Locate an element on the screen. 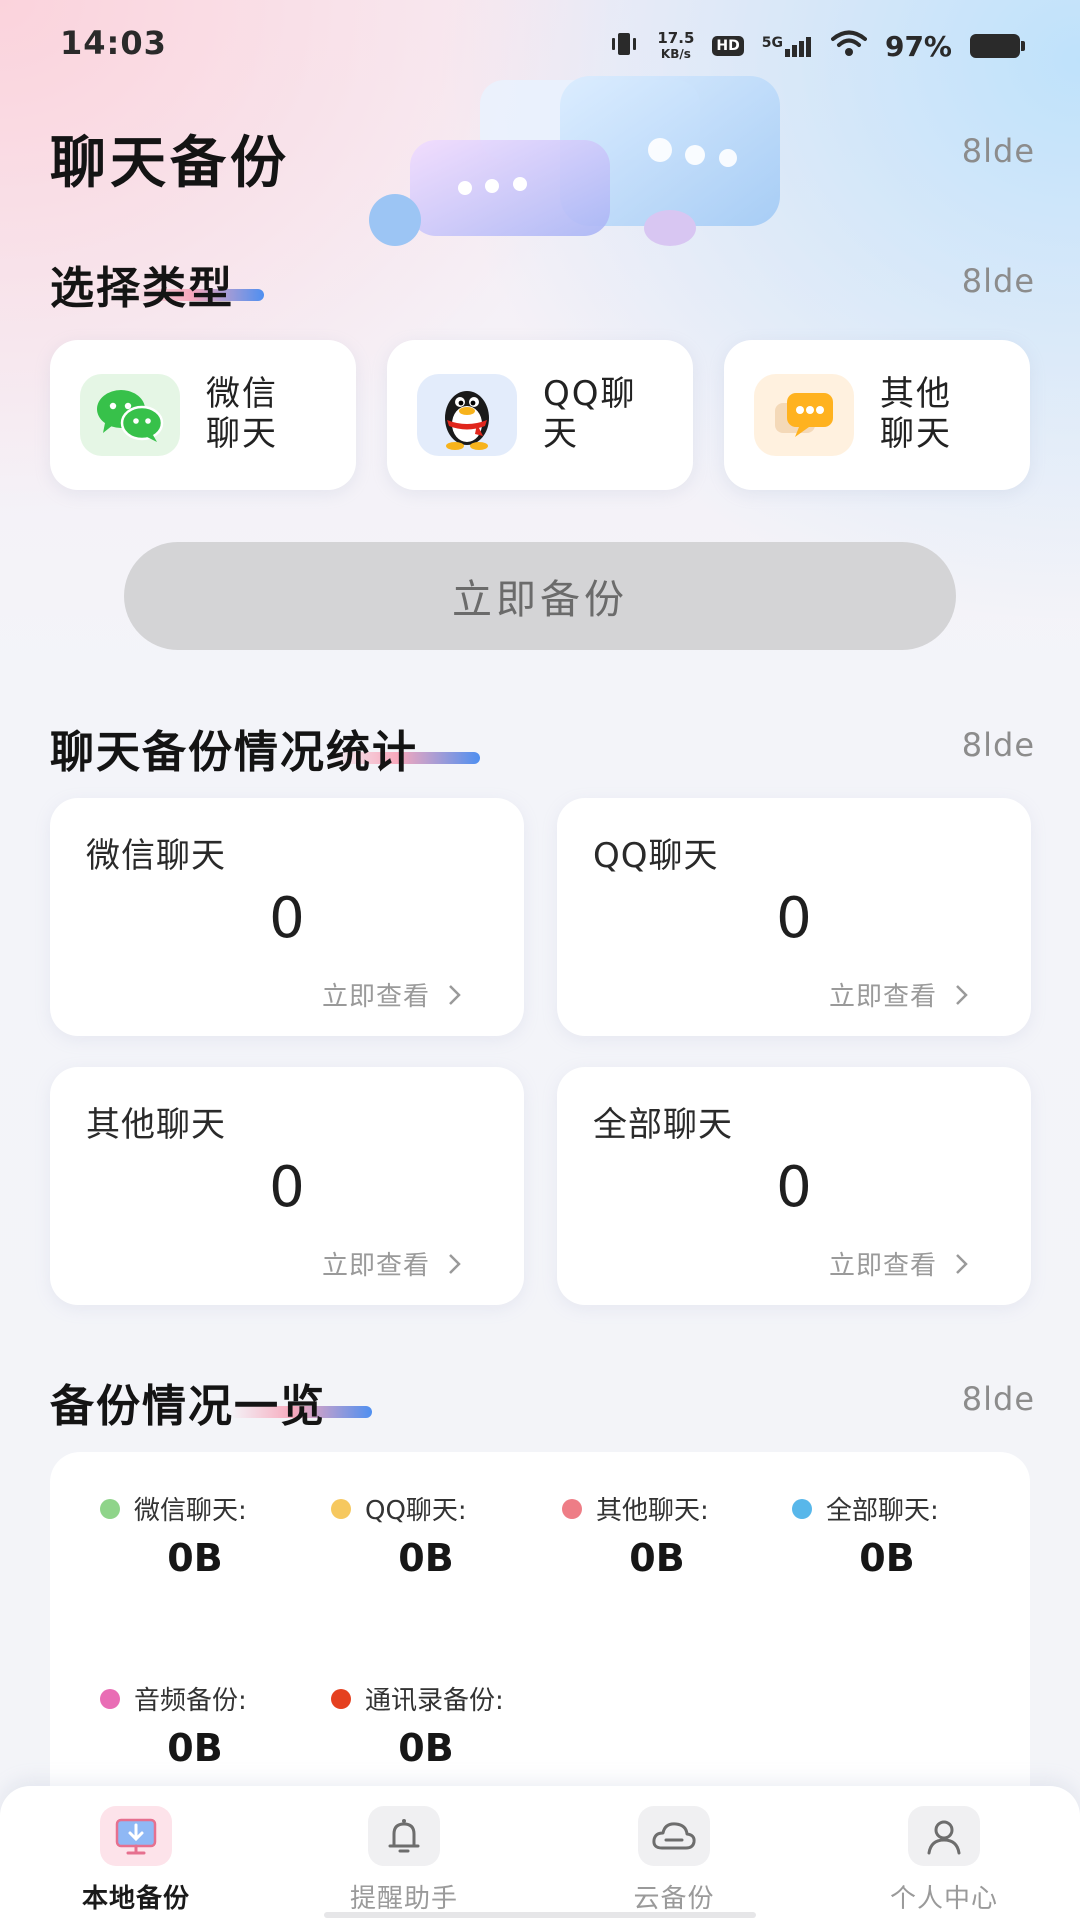 The image size is (1080, 1920). overview-item-label: QQ聊天: is located at coordinates (416, 1511).